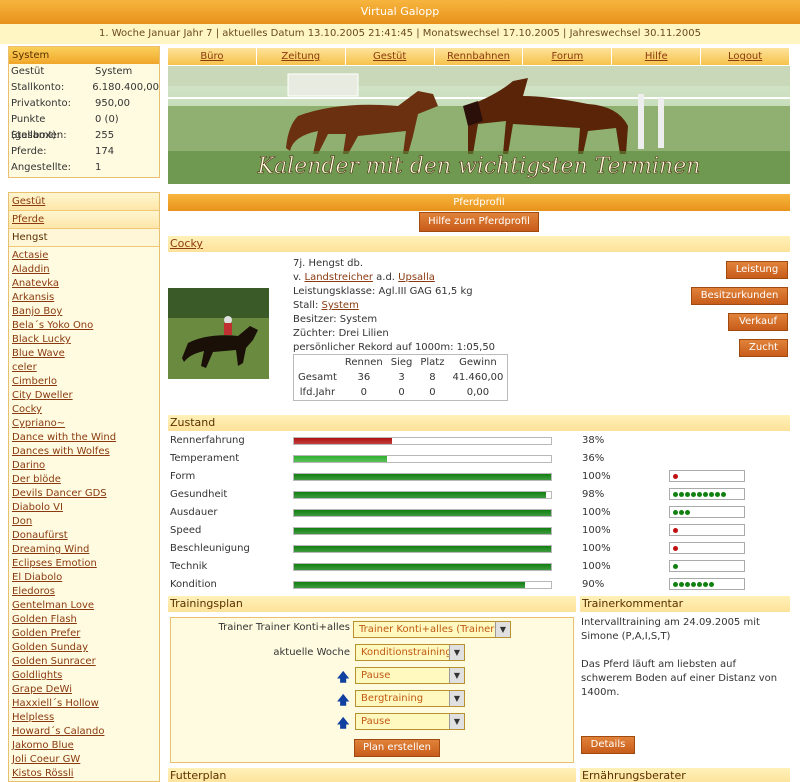 Image resolution: width=800 pixels, height=782 pixels. I want to click on horse-link: Cypriano~, so click(84, 424).